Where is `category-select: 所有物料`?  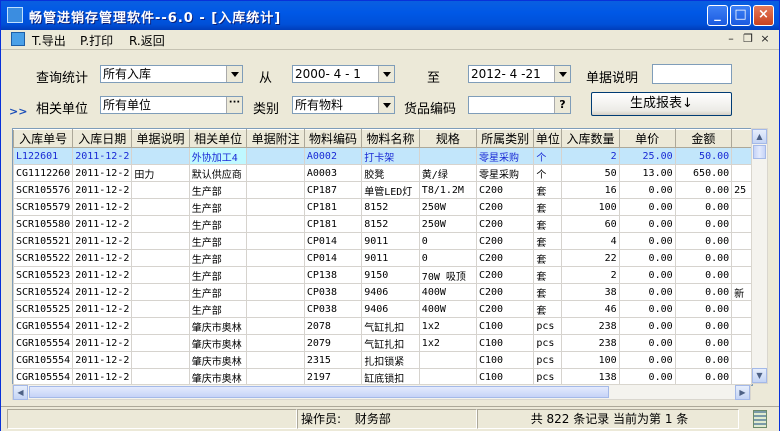
category-select: 所有物料 is located at coordinates (343, 105).